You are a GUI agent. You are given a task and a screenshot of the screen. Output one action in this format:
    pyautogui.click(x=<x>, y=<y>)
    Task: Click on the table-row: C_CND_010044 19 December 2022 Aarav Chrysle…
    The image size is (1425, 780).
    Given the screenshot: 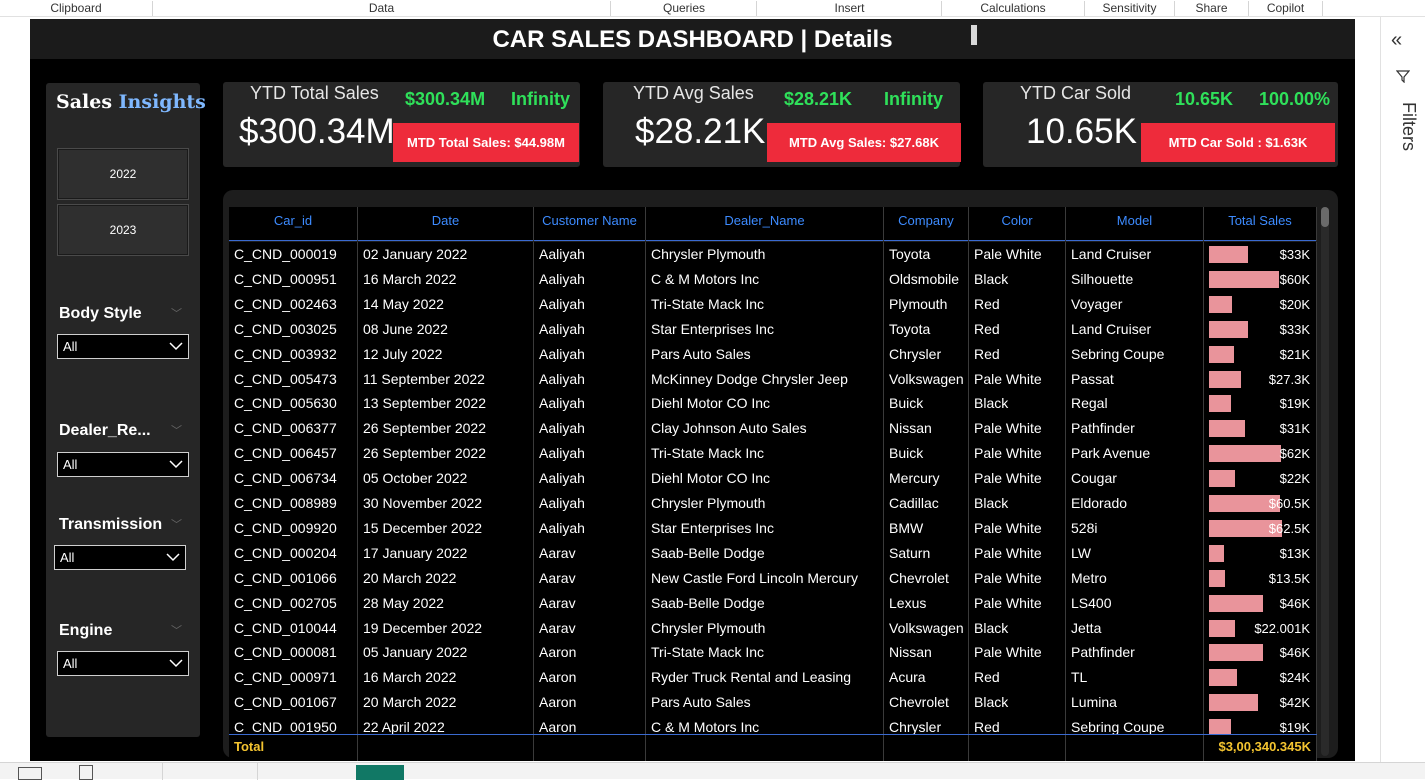 What is the action you would take?
    pyautogui.click(x=773, y=628)
    